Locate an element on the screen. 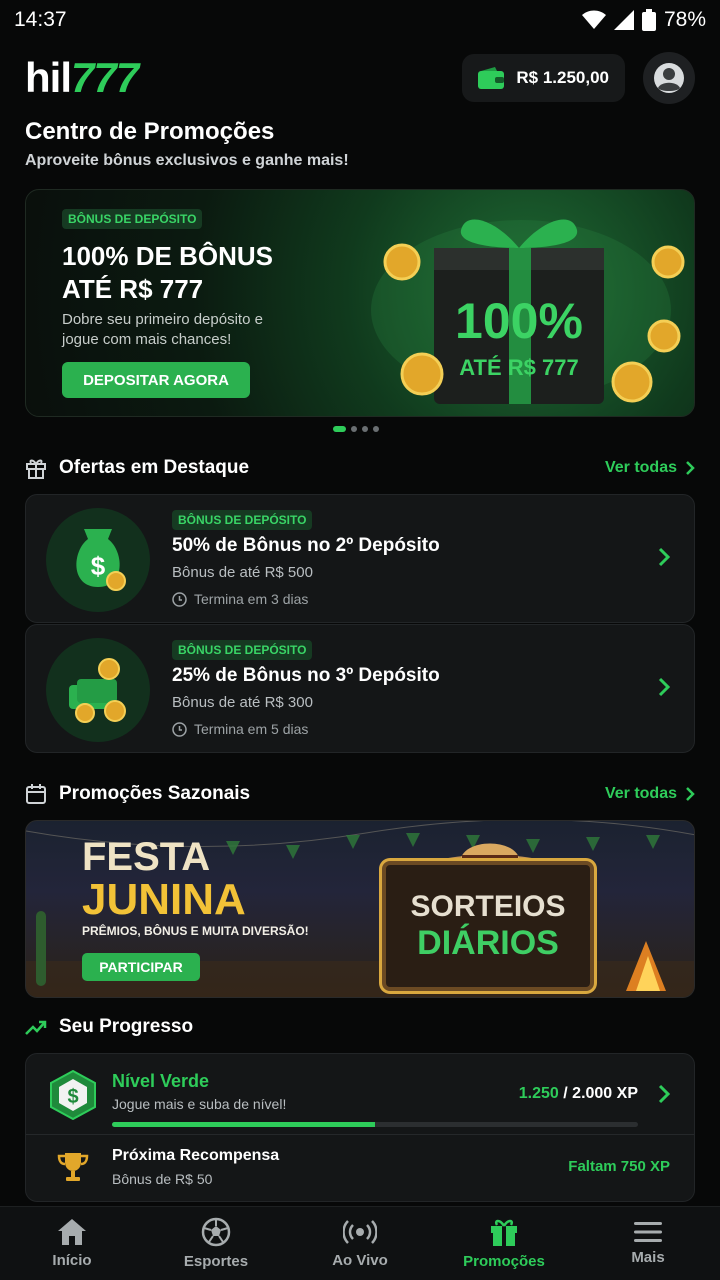  xp-counter: 1.250 / 2.000 XP is located at coordinates (578, 1093).